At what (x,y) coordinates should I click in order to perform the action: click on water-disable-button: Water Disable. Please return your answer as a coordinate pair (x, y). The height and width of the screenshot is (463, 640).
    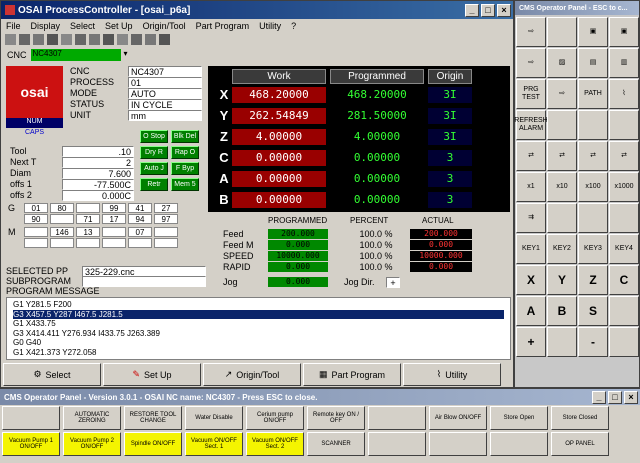
    Looking at the image, I should click on (214, 418).